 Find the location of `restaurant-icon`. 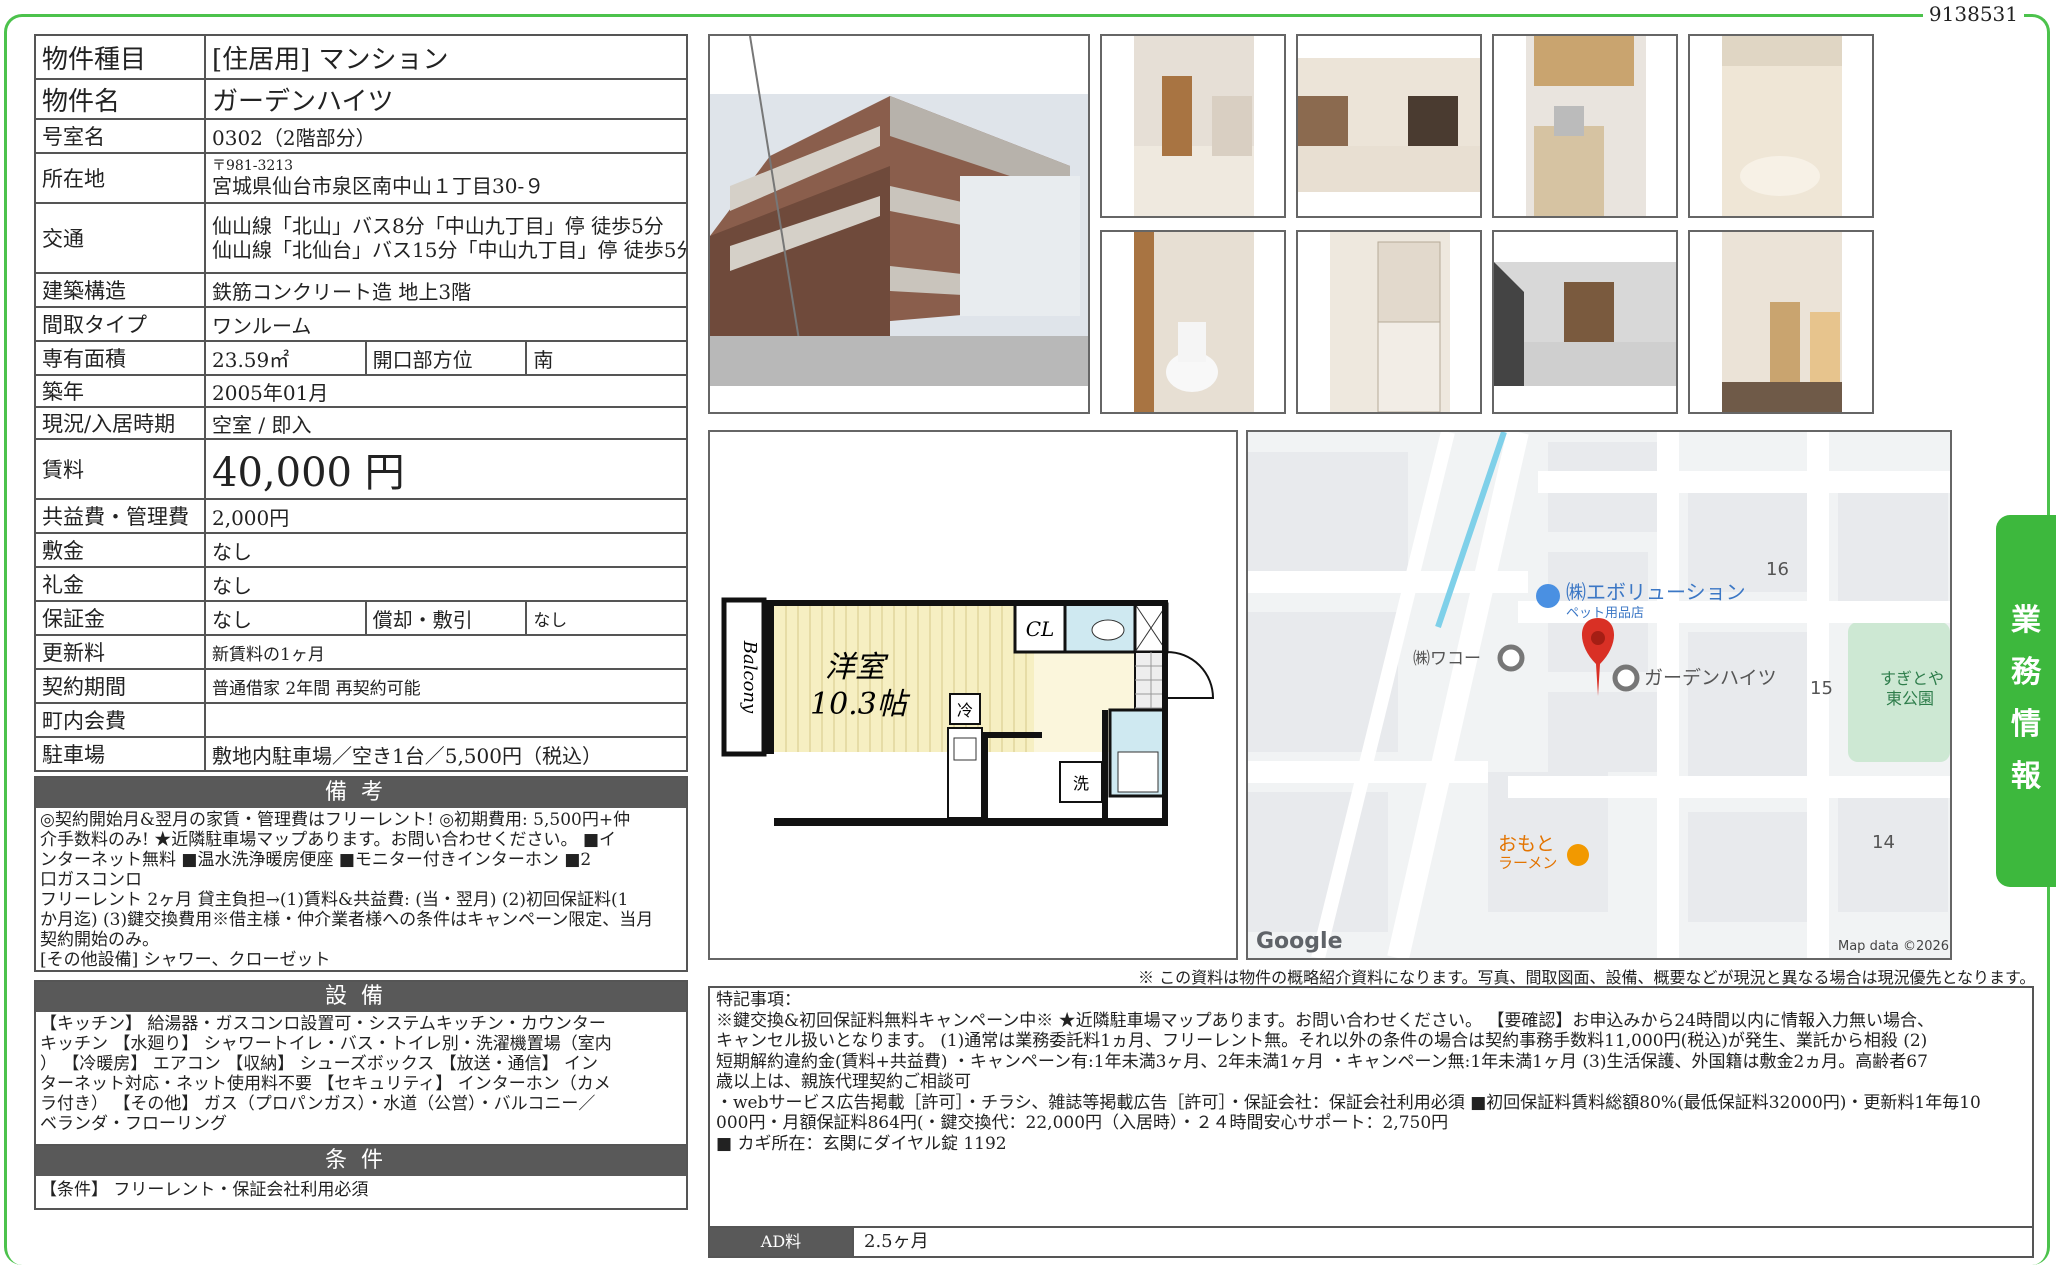

restaurant-icon is located at coordinates (1578, 855).